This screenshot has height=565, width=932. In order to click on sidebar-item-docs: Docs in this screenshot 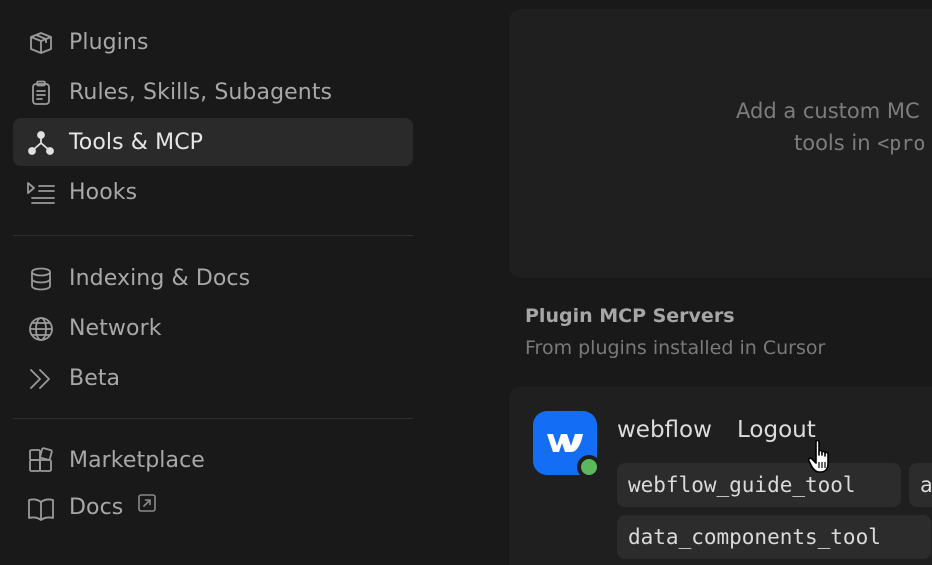, I will do `click(213, 508)`.